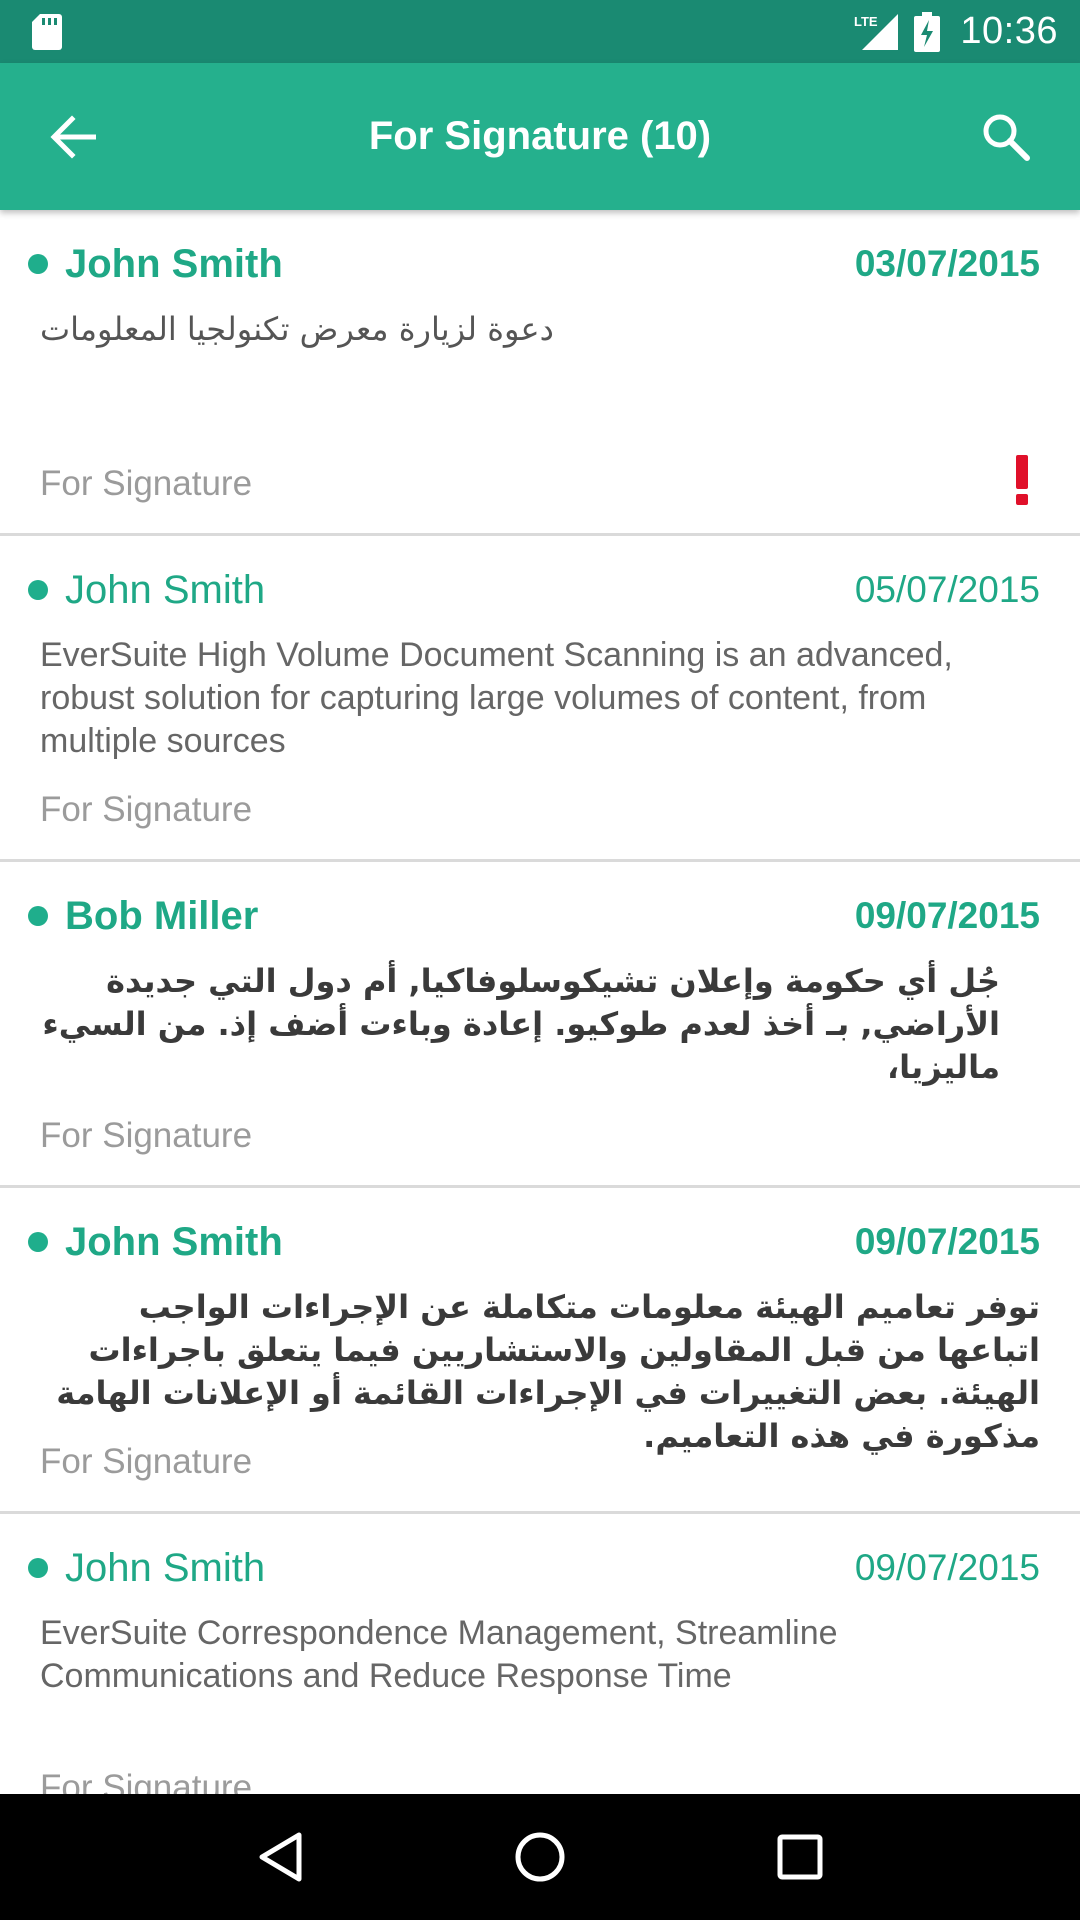 This screenshot has width=1080, height=1920. I want to click on battery-charging-icon, so click(927, 31).